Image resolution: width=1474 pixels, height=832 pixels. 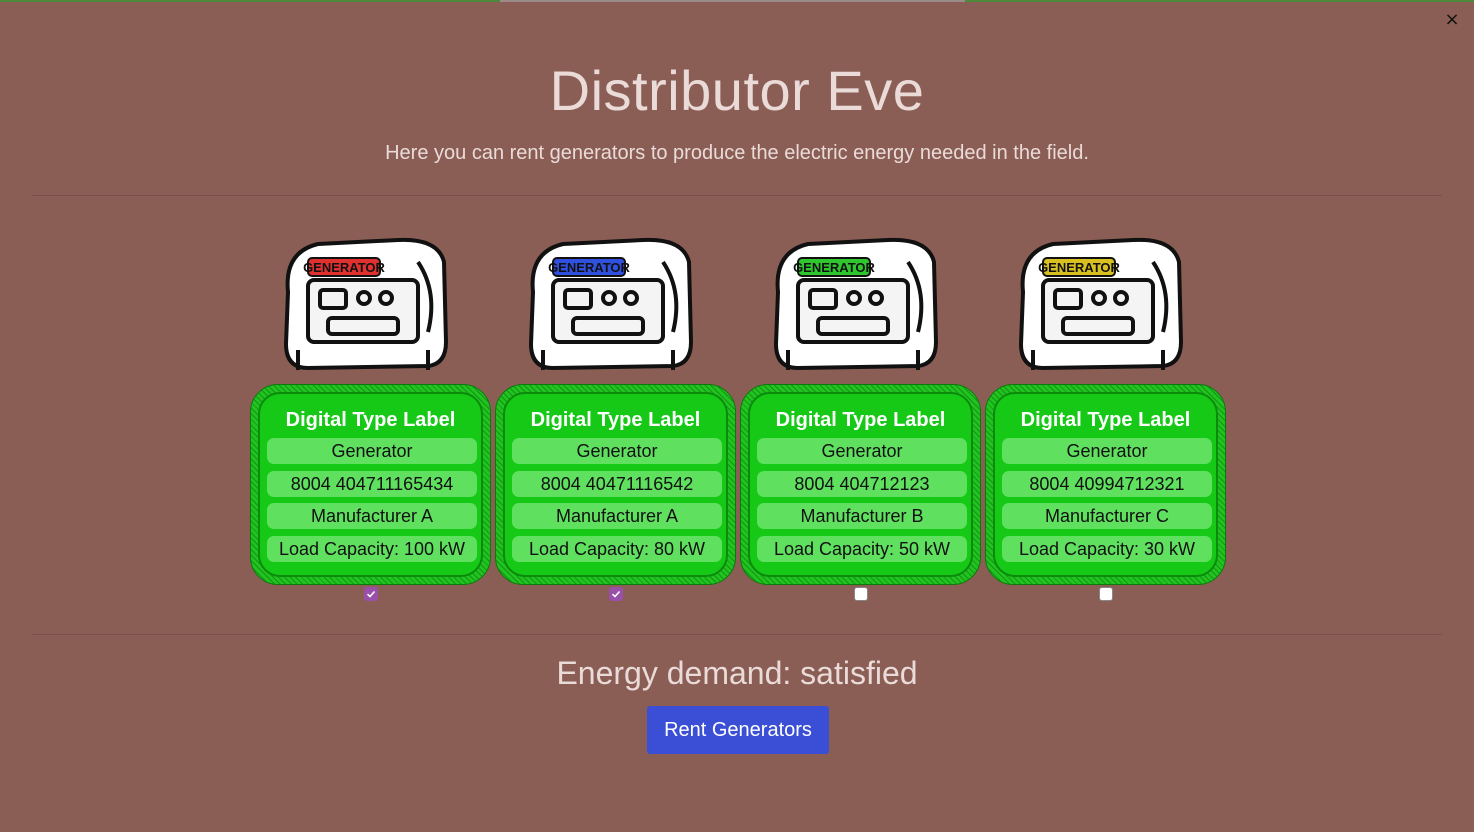 I want to click on id-field: 8004 40994712321, so click(x=1107, y=484).